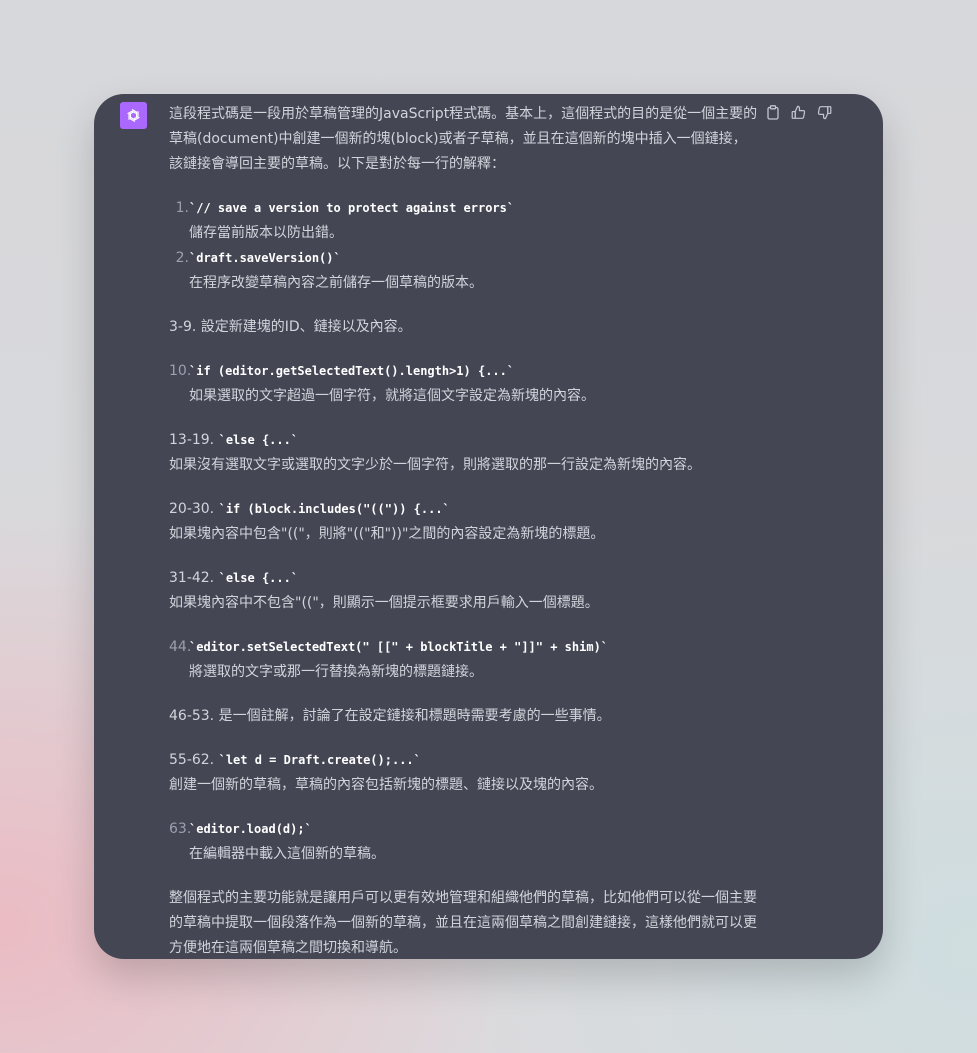 This screenshot has height=1053, width=977. I want to click on thumbs-up-icon, so click(798, 112).